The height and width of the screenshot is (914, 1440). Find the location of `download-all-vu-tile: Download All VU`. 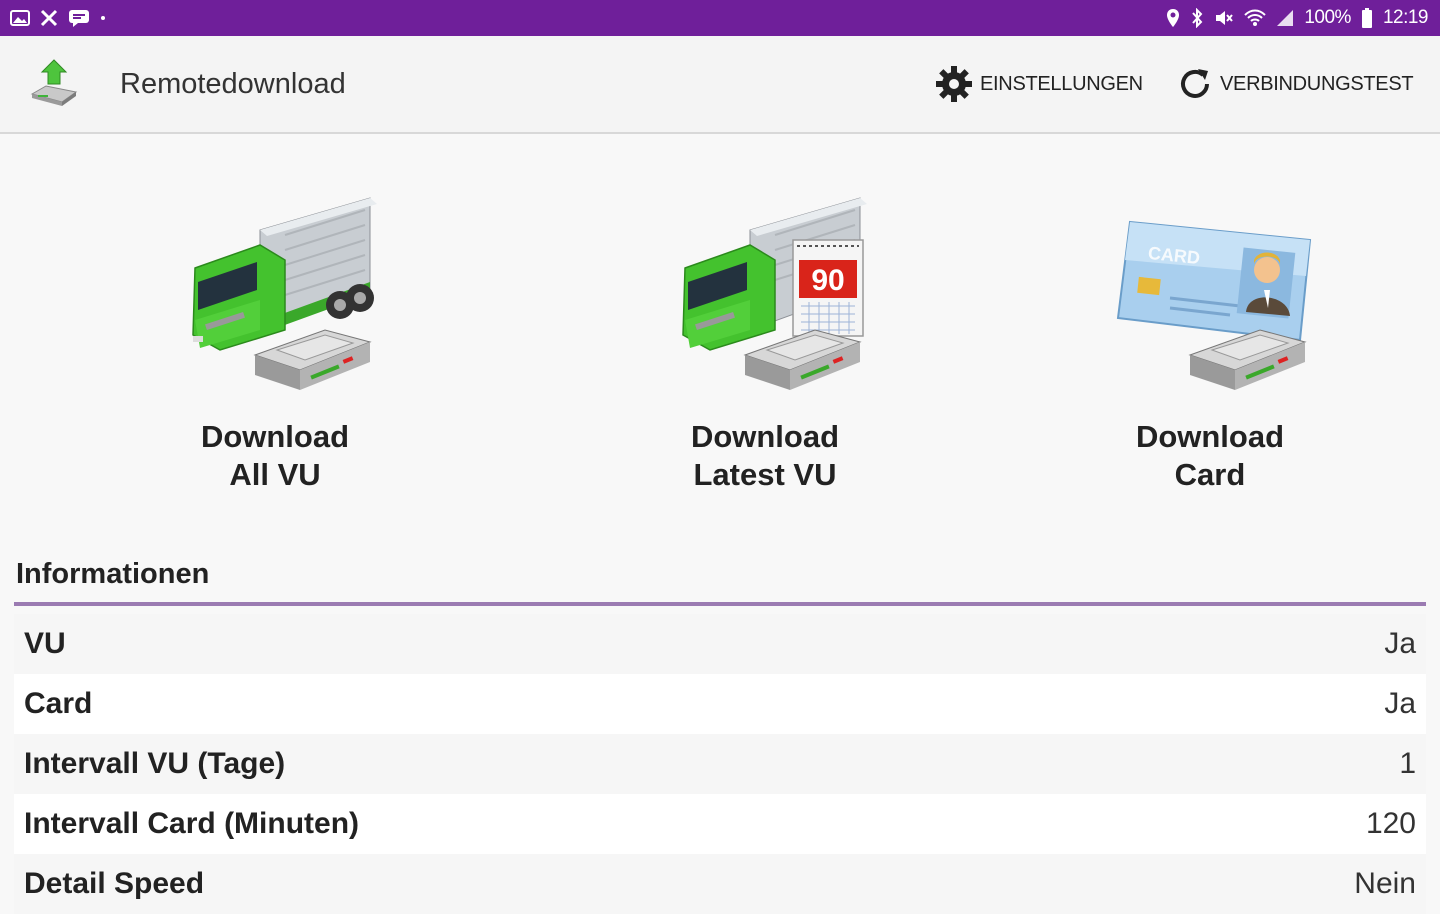

download-all-vu-tile: Download All VU is located at coordinates (275, 342).